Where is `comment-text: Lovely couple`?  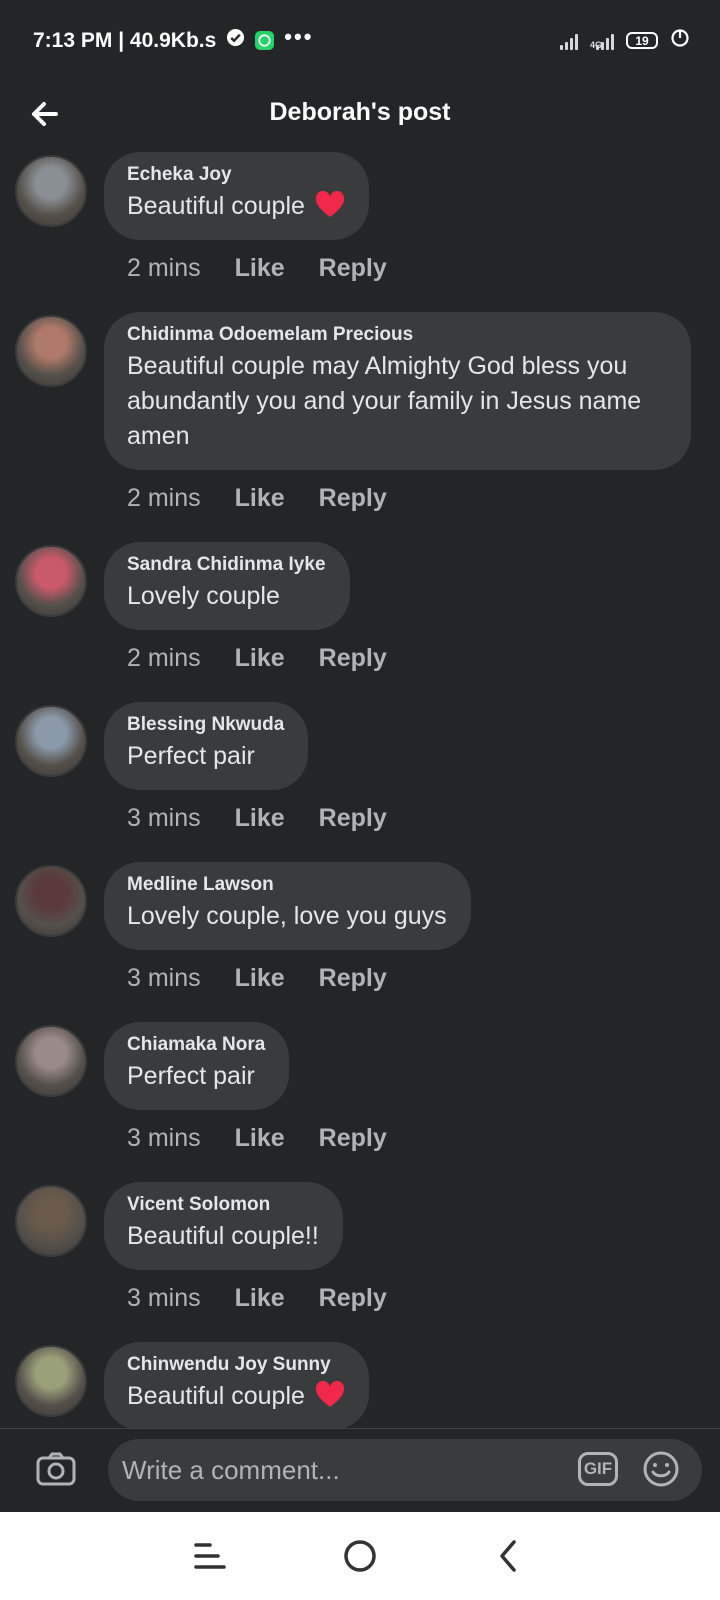
comment-text: Lovely couple is located at coordinates (203, 596).